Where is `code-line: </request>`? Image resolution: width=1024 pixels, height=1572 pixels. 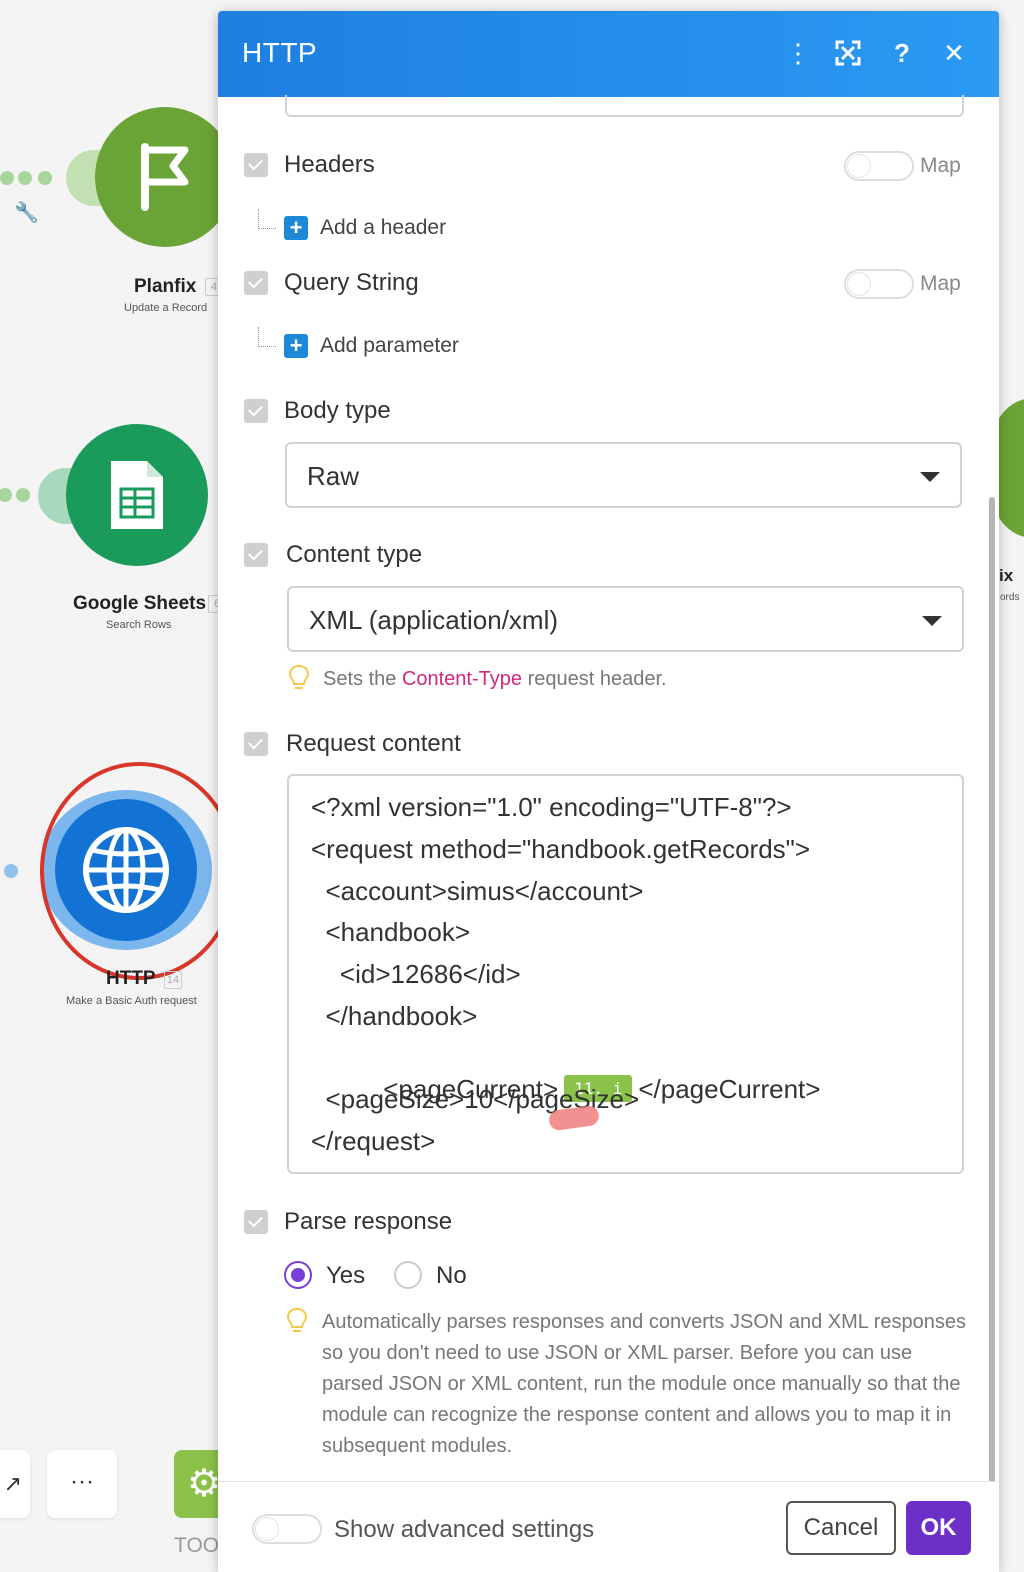 code-line: </request> is located at coordinates (373, 1141).